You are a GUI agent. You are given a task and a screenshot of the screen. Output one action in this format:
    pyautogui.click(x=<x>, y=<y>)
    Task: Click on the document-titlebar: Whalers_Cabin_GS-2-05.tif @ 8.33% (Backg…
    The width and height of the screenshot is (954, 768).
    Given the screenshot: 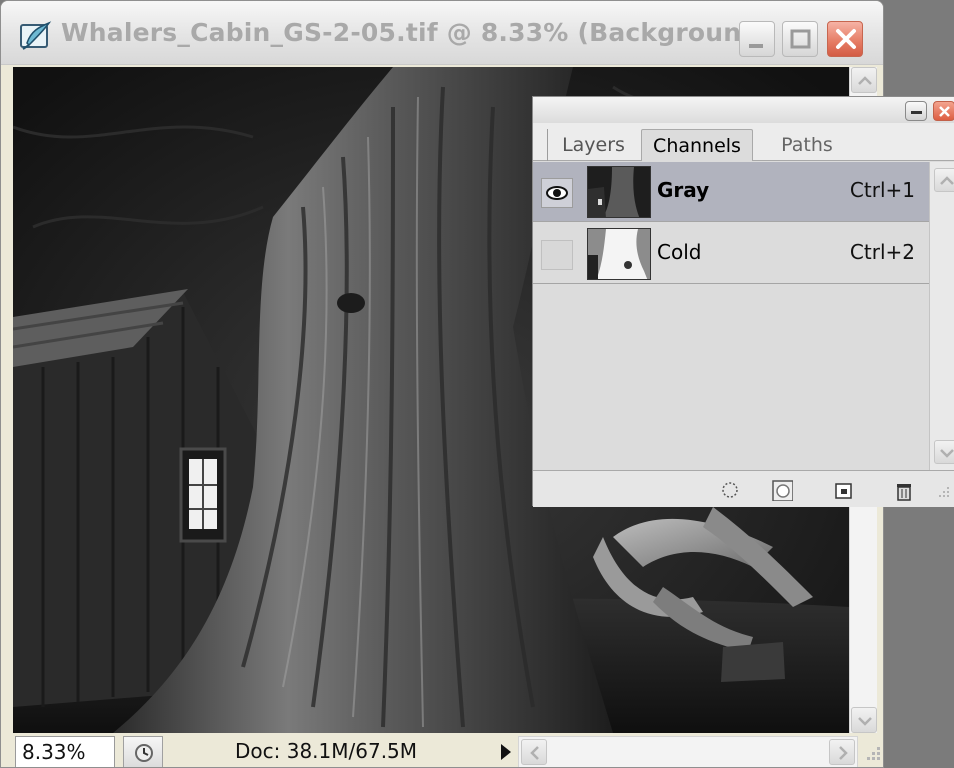 What is the action you would take?
    pyautogui.click(x=442, y=33)
    